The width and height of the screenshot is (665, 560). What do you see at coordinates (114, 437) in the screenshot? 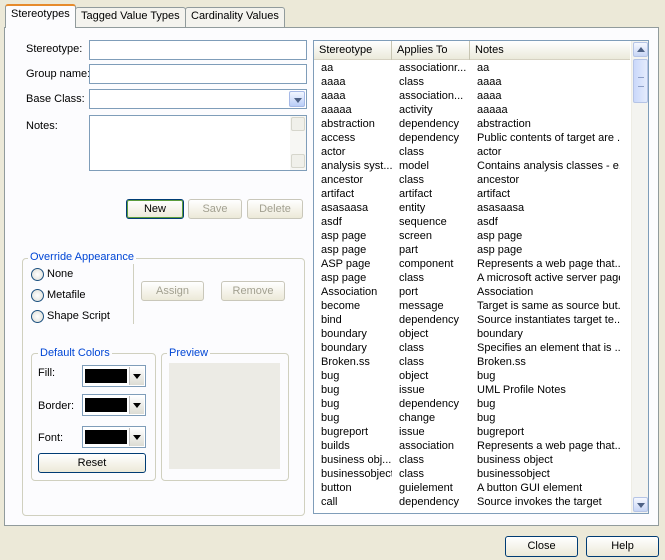
I see `font-color-picker` at bounding box center [114, 437].